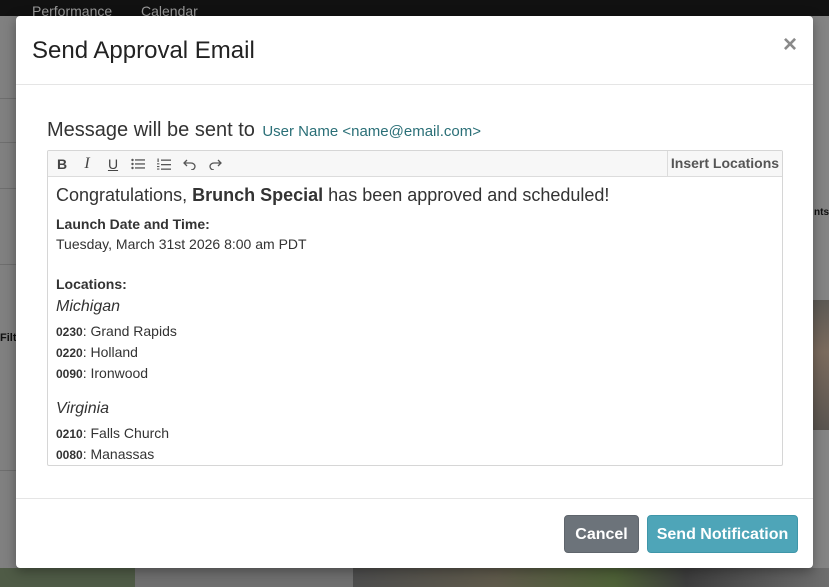 This screenshot has width=829, height=587. Describe the element at coordinates (119, 373) in the screenshot. I see `location-name: Ironwood` at that location.